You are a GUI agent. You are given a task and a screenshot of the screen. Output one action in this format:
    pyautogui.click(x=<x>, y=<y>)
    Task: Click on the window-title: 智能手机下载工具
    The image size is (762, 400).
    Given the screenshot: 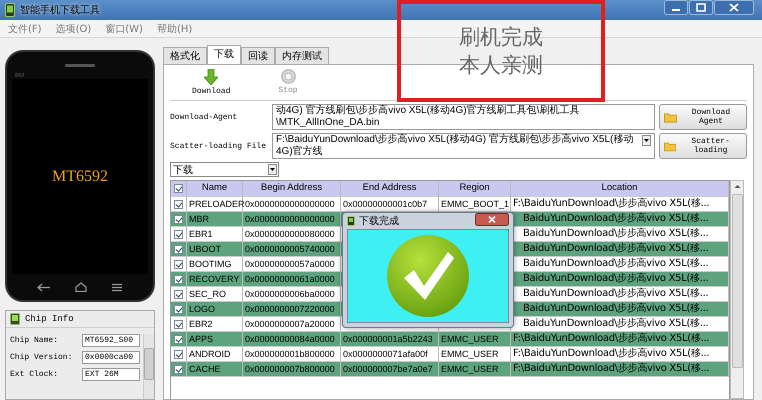 What is the action you would take?
    pyautogui.click(x=60, y=10)
    